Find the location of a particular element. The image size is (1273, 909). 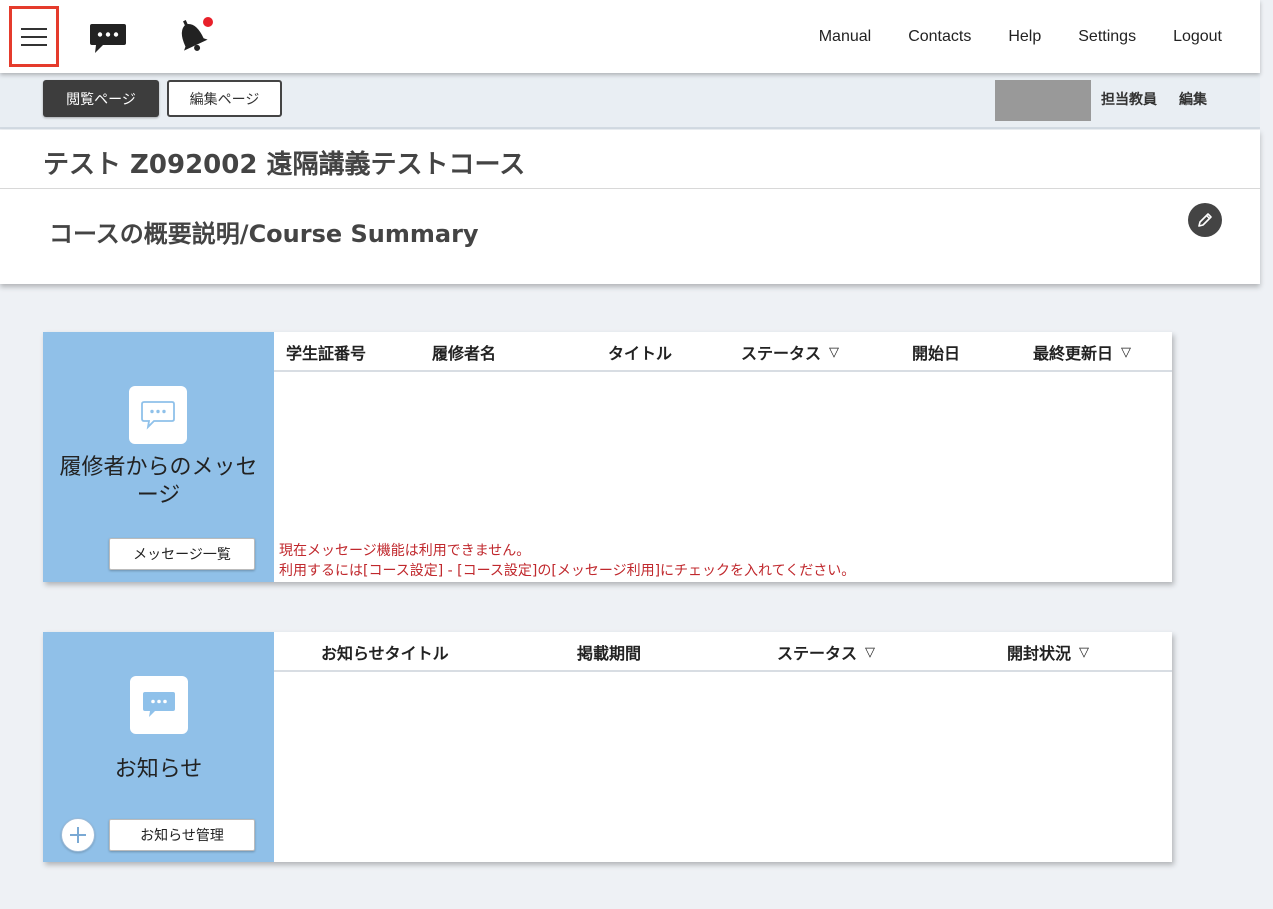

news-manage-button: お知らせ管理 is located at coordinates (182, 835).